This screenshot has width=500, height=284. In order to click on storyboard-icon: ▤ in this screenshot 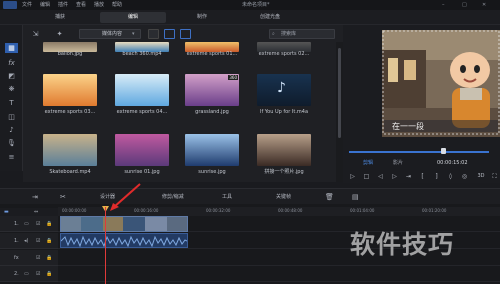, I will do `click(355, 197)`.